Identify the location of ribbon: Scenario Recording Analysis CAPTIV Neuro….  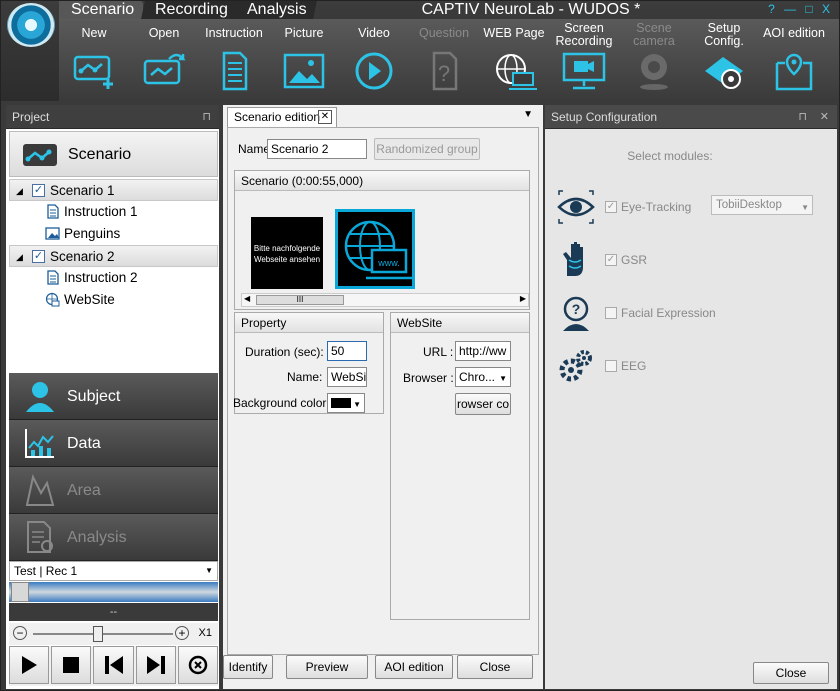
(420, 51).